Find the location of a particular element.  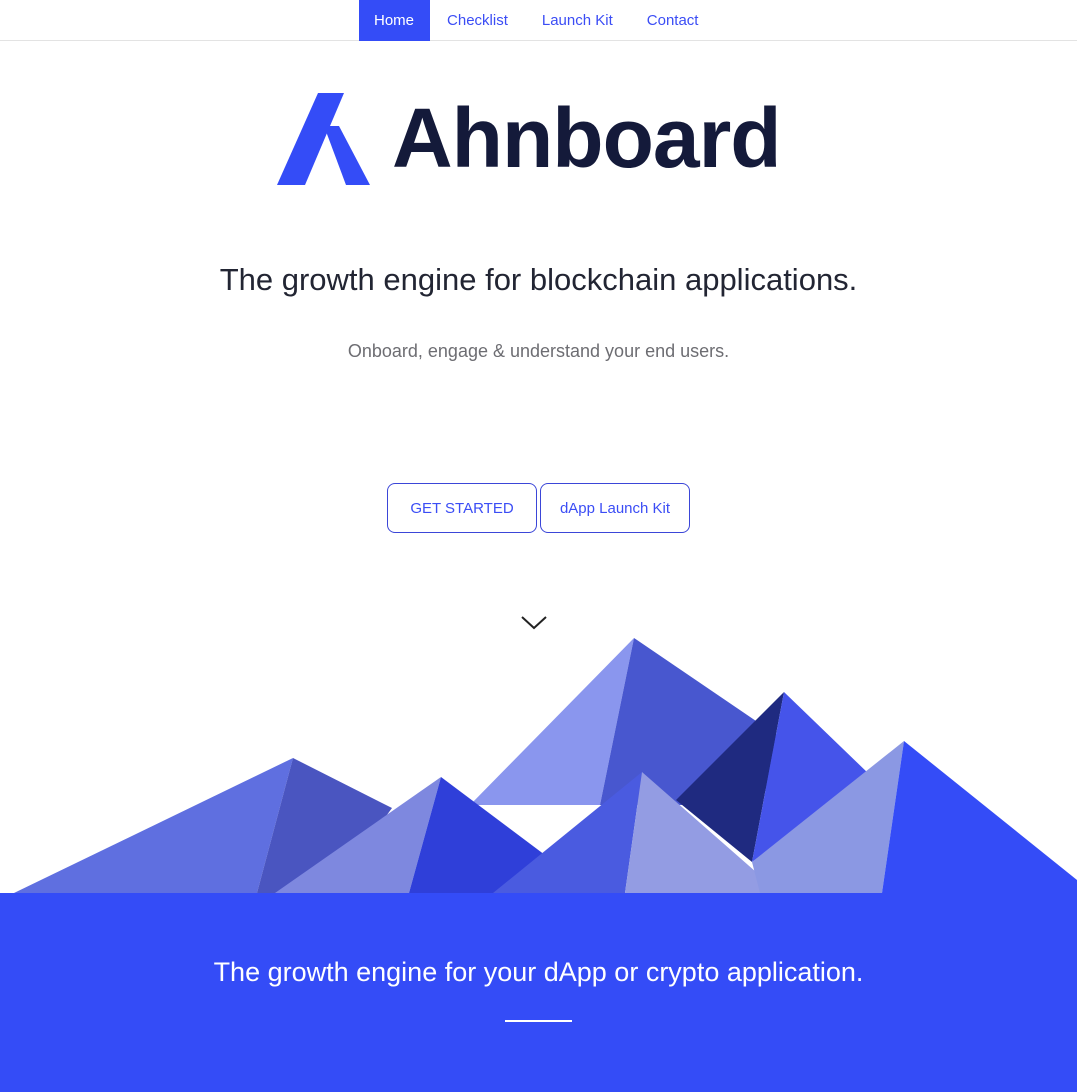

nav-list: Home Checklist Launch Kit Contact is located at coordinates (537, 20).